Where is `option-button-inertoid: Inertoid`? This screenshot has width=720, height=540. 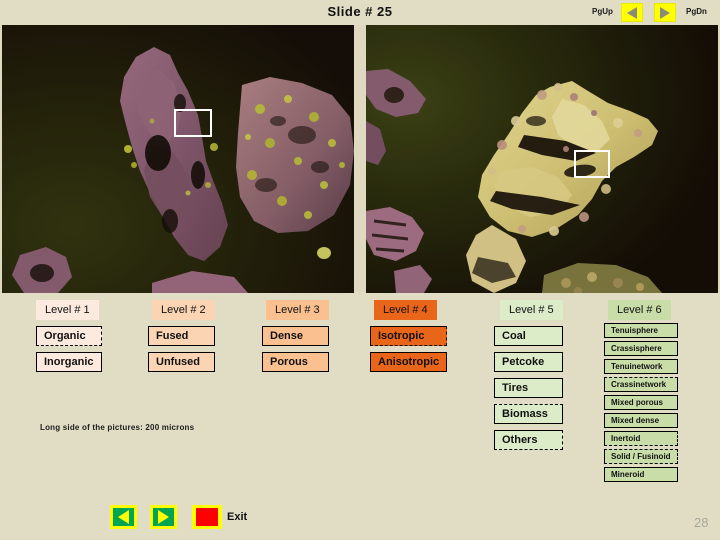 option-button-inertoid: Inertoid is located at coordinates (641, 438).